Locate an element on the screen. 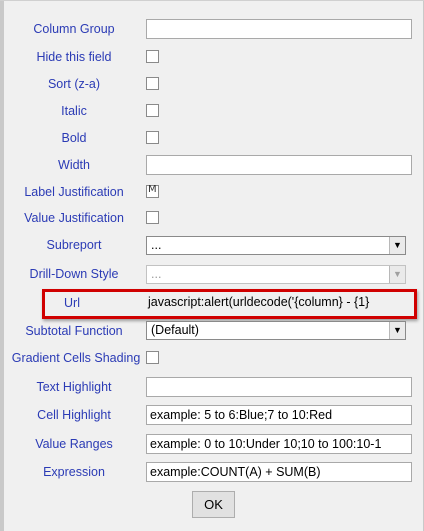 The image size is (424, 531). expression-input: example:COUNT(A) + SUM(B) is located at coordinates (279, 472).